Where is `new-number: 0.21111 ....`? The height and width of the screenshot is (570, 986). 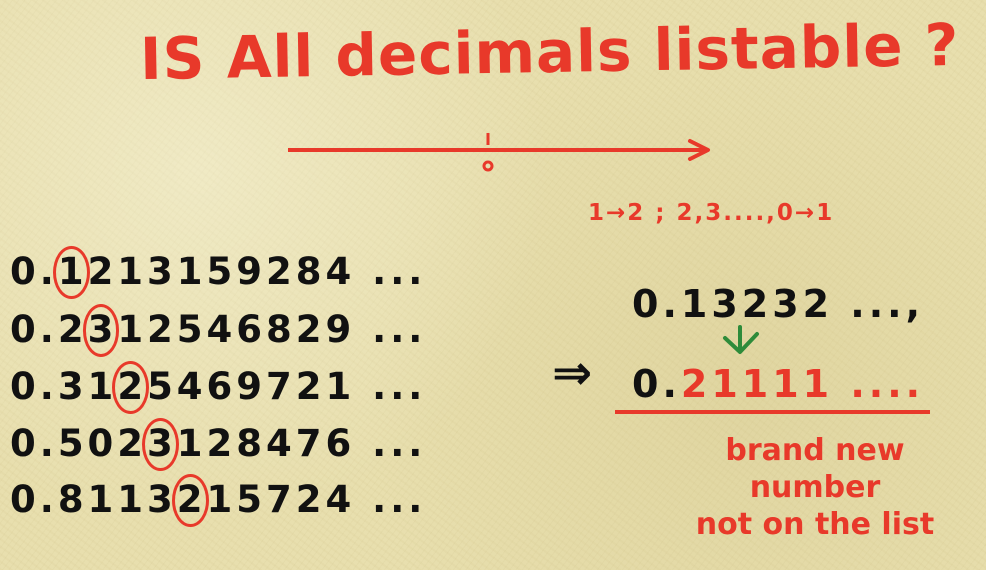
new-number: 0.21111 .... is located at coordinates (778, 384).